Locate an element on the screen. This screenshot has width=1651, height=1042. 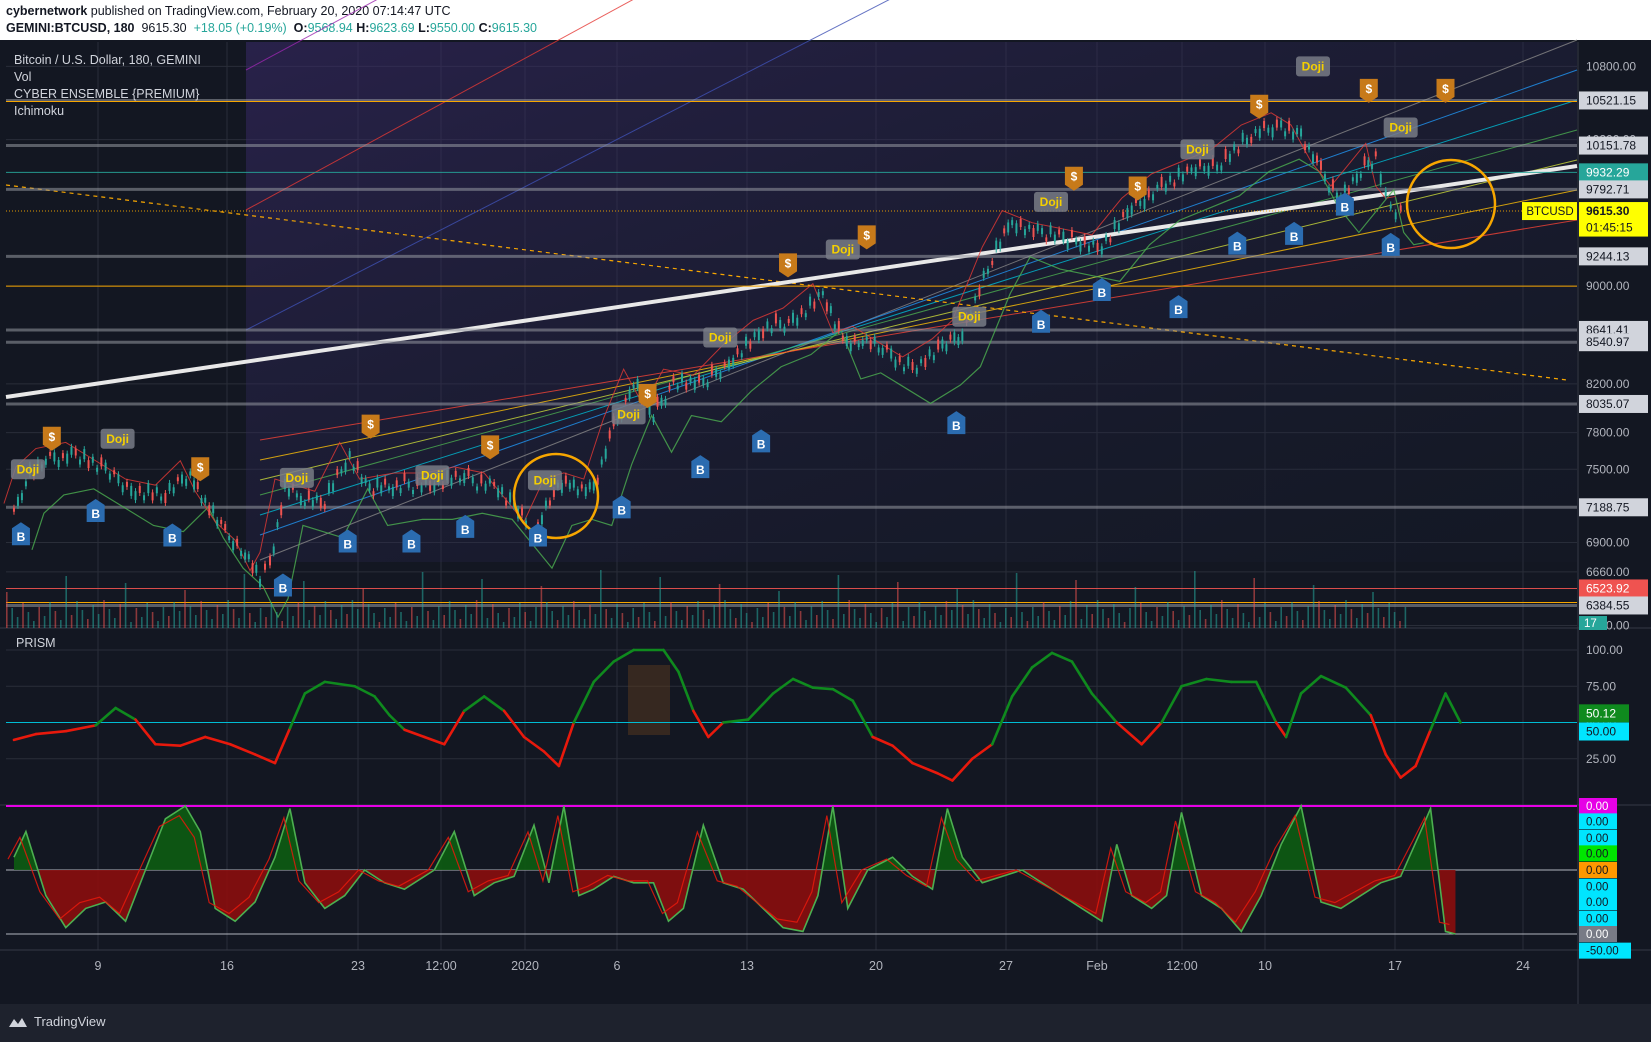
time-axis: 9 16 23 12:00 2020 6 13 20 27 Feb 12:00 10 17 24 is located at coordinates (812, 966).